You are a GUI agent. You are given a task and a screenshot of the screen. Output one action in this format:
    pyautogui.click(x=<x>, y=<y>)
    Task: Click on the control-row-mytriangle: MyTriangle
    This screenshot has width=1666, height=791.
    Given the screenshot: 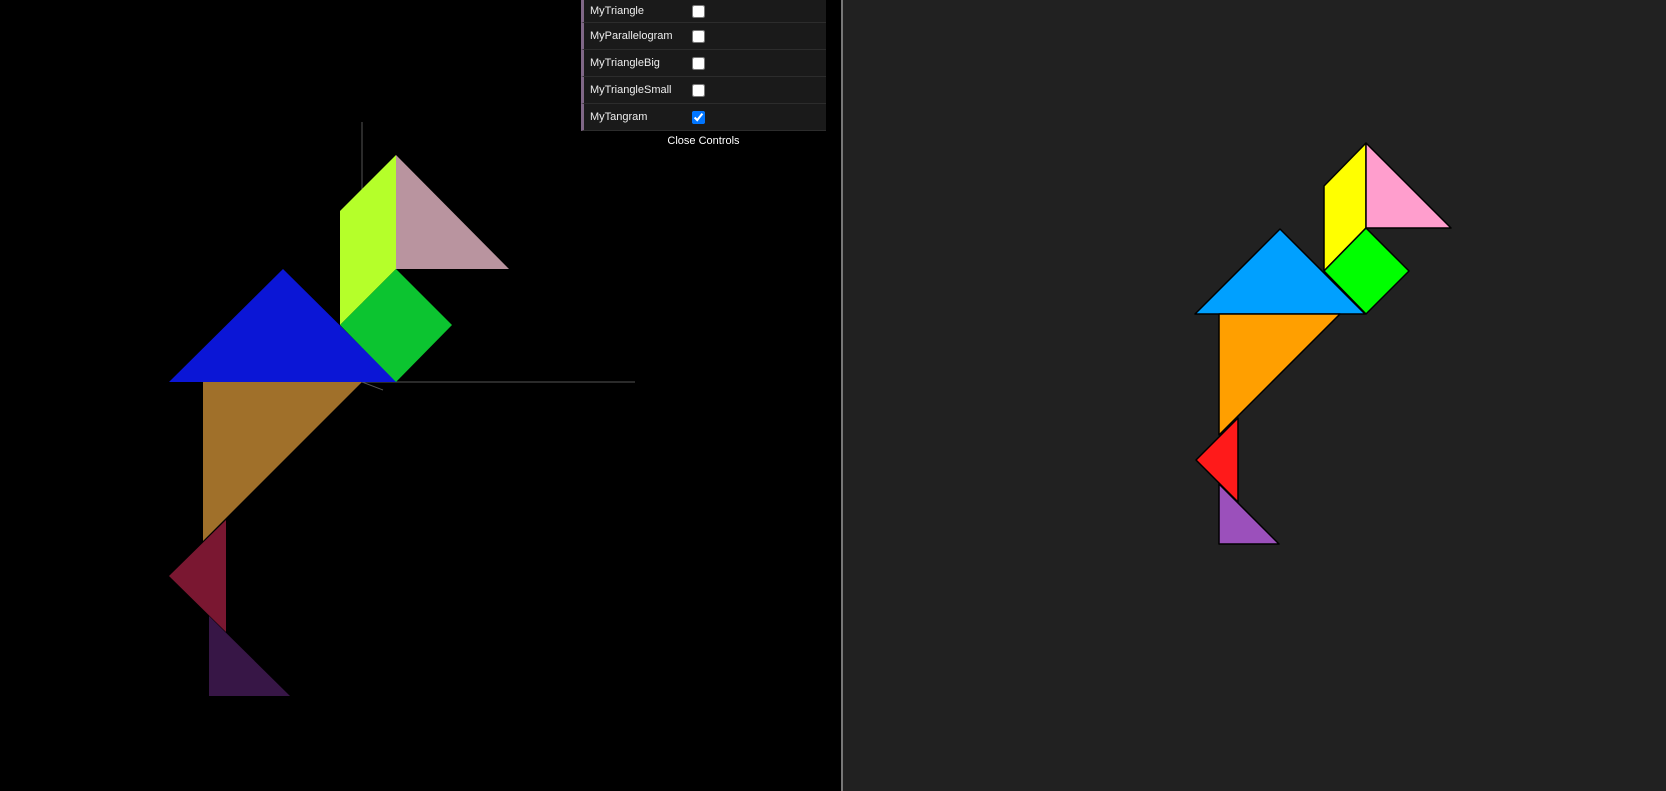 What is the action you would take?
    pyautogui.click(x=703, y=11)
    